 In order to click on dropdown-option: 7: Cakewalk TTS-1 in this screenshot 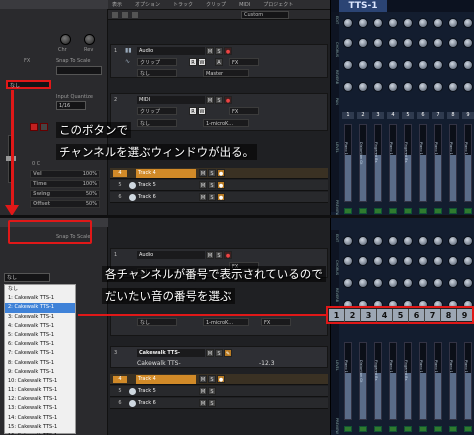, I will do `click(40, 353)`.